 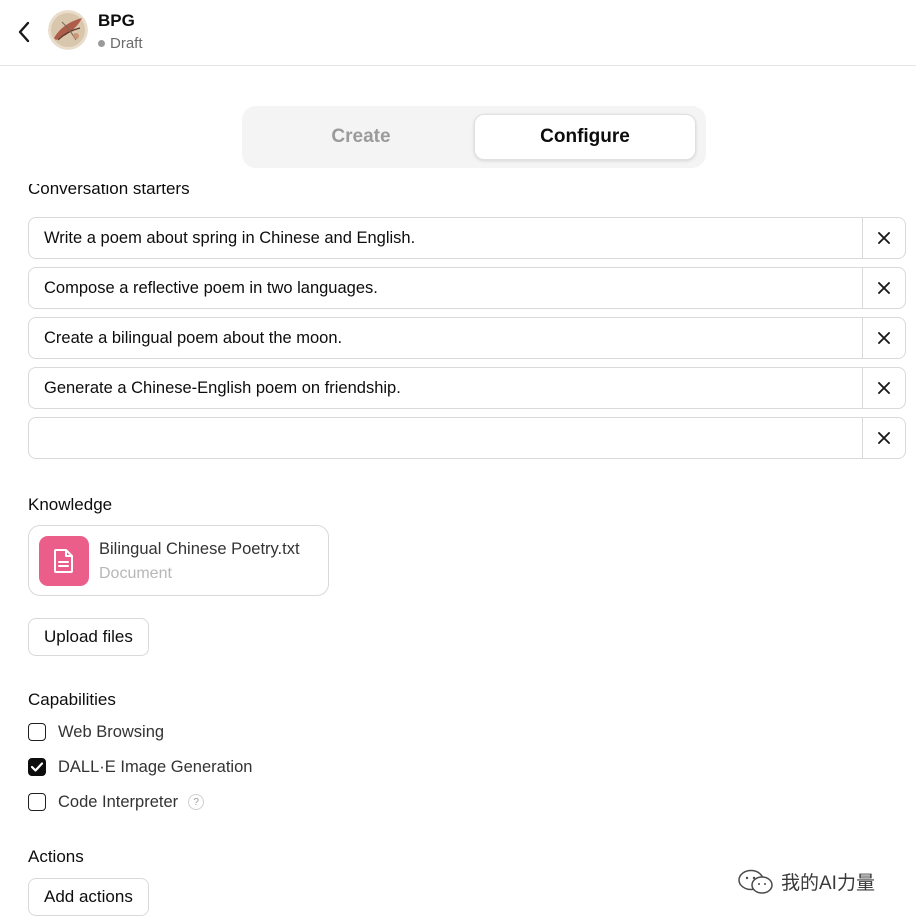 I want to click on upload-files-button: Upload files, so click(x=88, y=637).